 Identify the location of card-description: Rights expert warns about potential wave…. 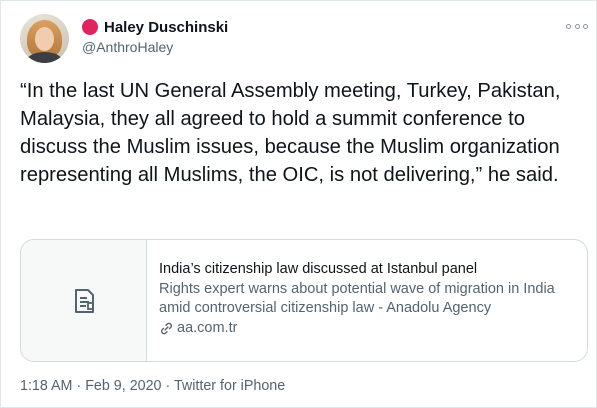
(357, 298).